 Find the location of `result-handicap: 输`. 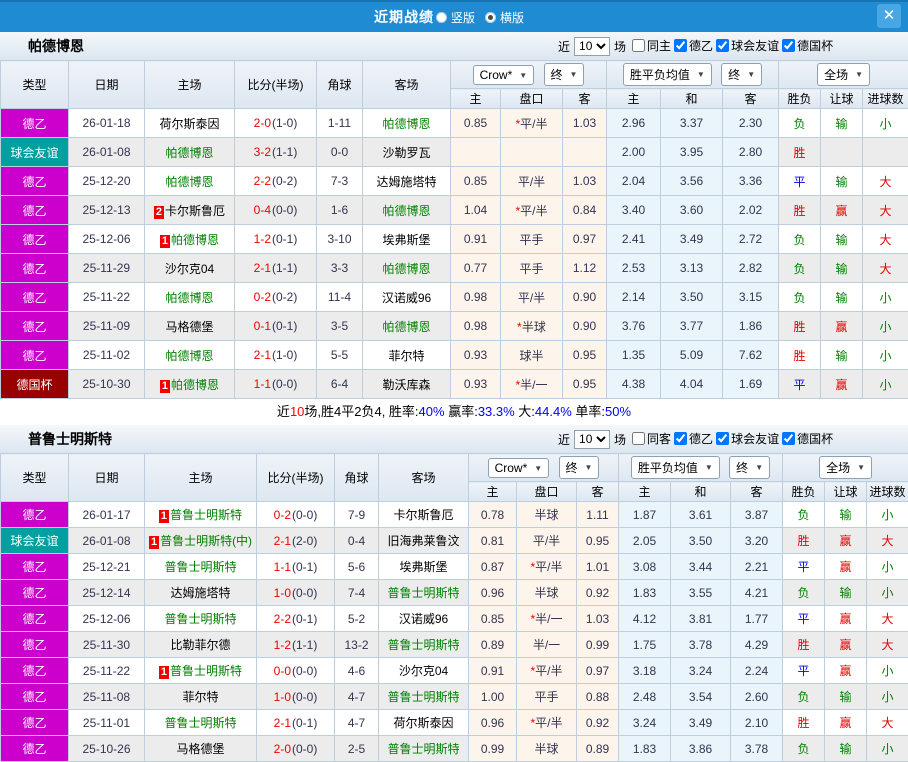

result-handicap: 输 is located at coordinates (846, 697).